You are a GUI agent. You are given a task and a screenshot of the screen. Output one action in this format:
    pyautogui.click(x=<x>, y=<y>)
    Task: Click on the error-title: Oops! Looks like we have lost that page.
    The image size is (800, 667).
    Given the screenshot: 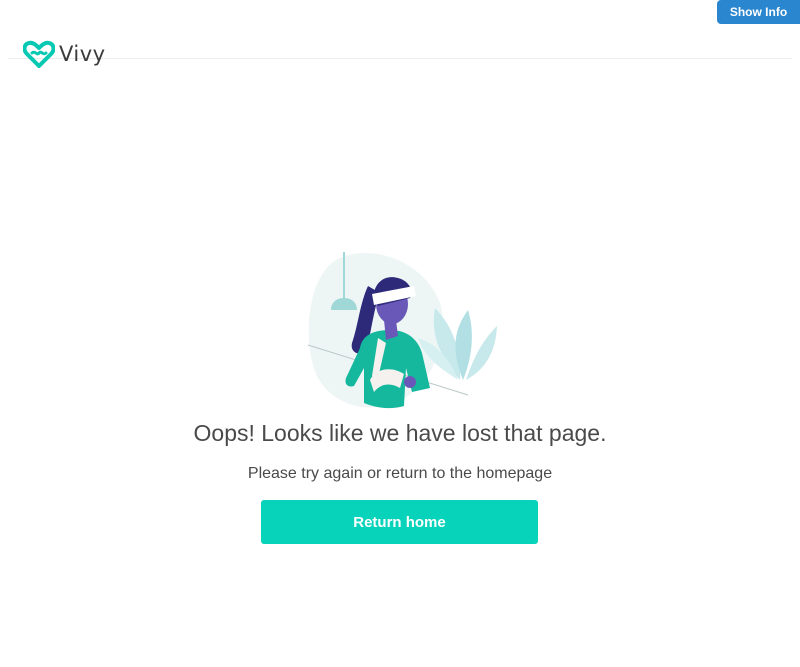 What is the action you would take?
    pyautogui.click(x=400, y=433)
    